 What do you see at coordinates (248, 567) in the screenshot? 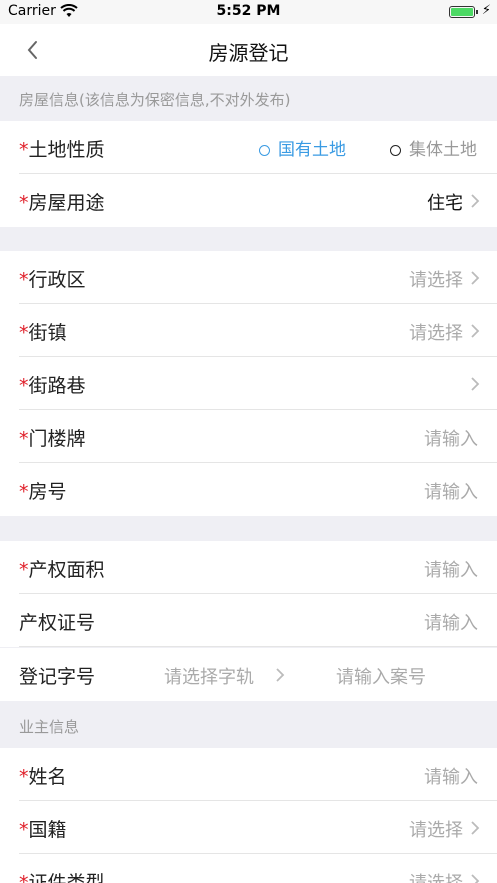
I see `row-area: *产权面积 请输入` at bounding box center [248, 567].